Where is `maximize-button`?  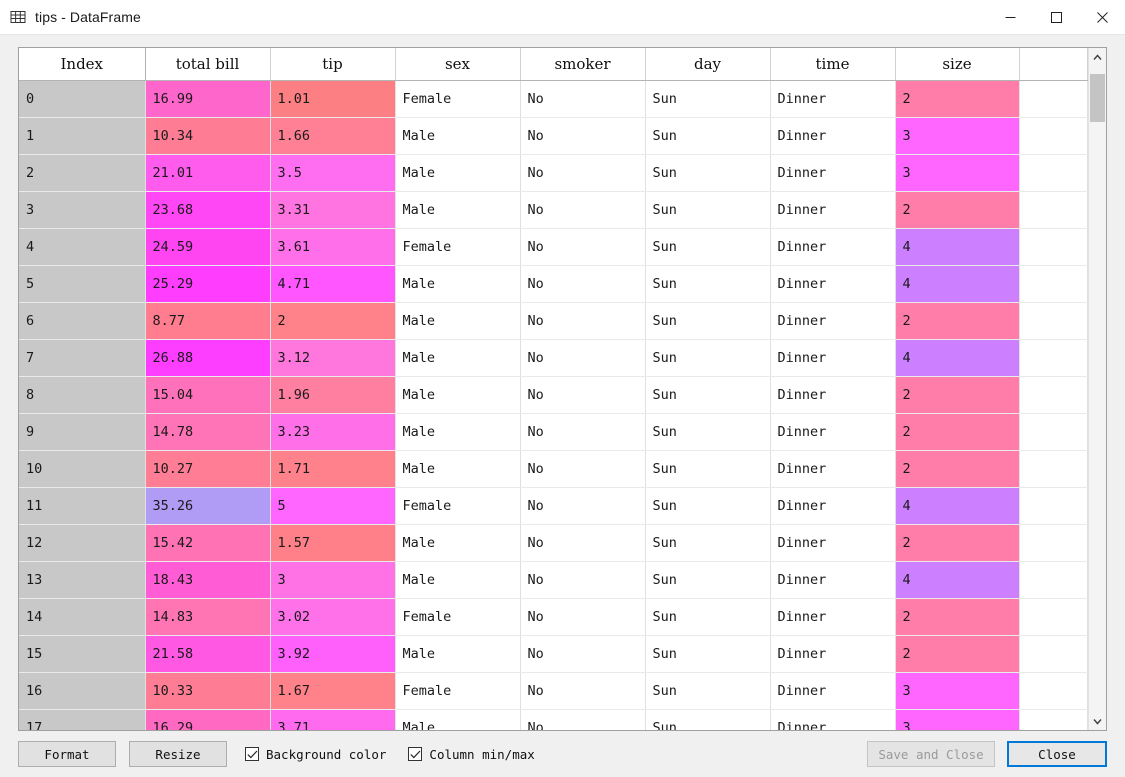
maximize-button is located at coordinates (1056, 17).